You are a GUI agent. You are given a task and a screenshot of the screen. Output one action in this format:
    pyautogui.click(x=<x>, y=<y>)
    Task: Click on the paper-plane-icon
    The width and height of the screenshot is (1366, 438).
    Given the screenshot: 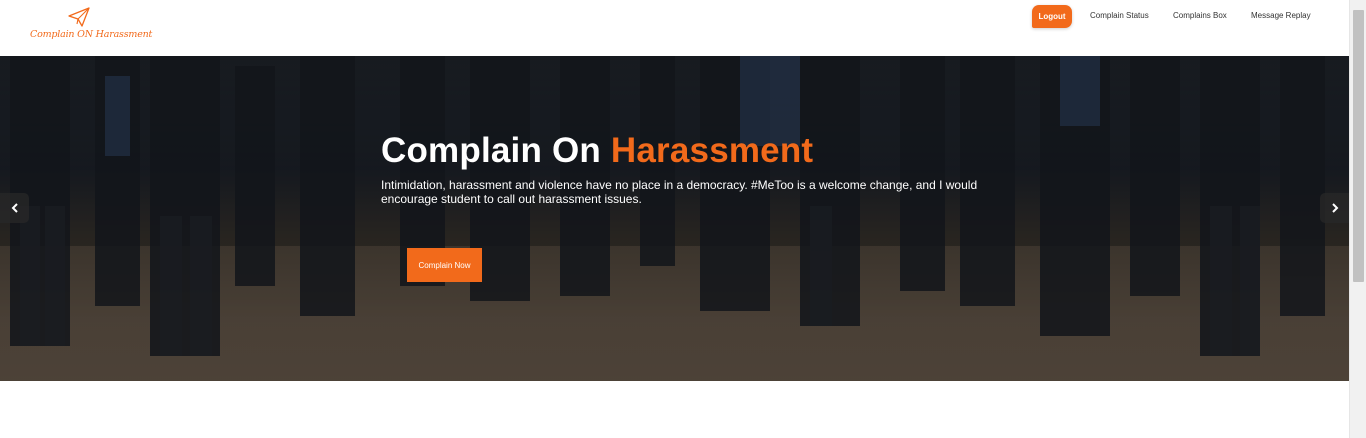 What is the action you would take?
    pyautogui.click(x=79, y=17)
    